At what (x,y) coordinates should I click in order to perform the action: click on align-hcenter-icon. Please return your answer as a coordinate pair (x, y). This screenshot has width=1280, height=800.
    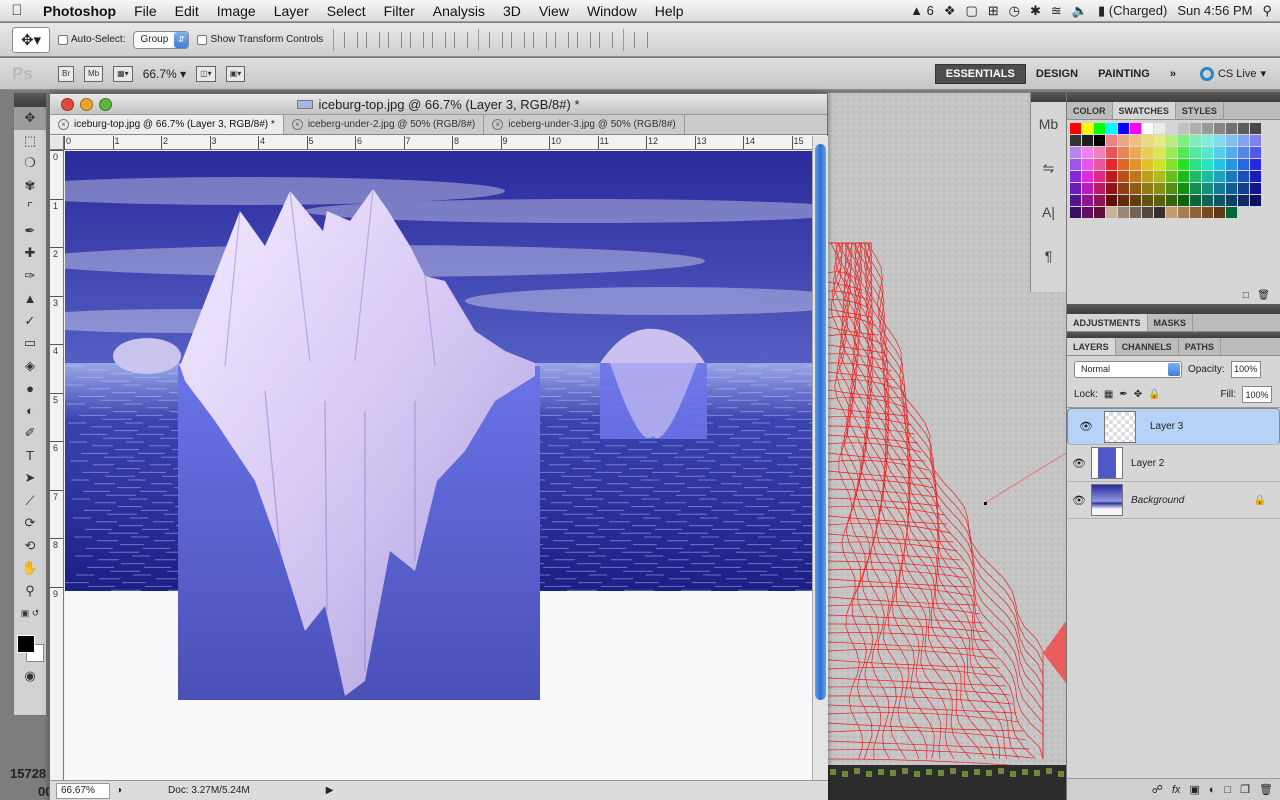
    Looking at the image, I should click on (439, 39).